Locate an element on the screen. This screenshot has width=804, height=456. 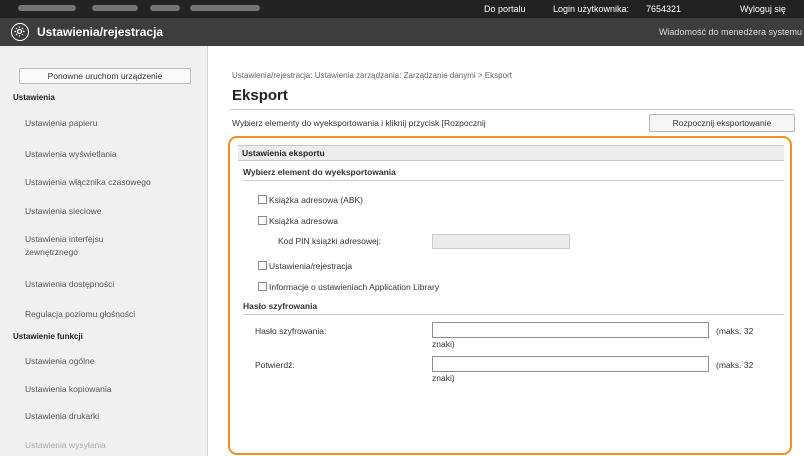
confirm-limit-note-cont: znaki) is located at coordinates (443, 378).